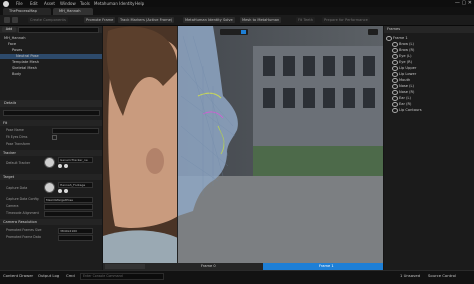 This screenshot has height=284, width=474. Describe the element at coordinates (139, 3) in the screenshot. I see `menu-help: Help` at that location.